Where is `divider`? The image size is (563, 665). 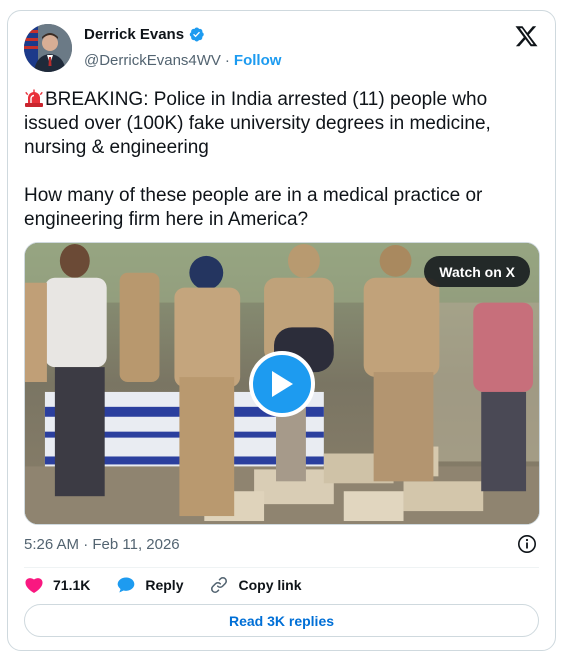
divider is located at coordinates (281, 567).